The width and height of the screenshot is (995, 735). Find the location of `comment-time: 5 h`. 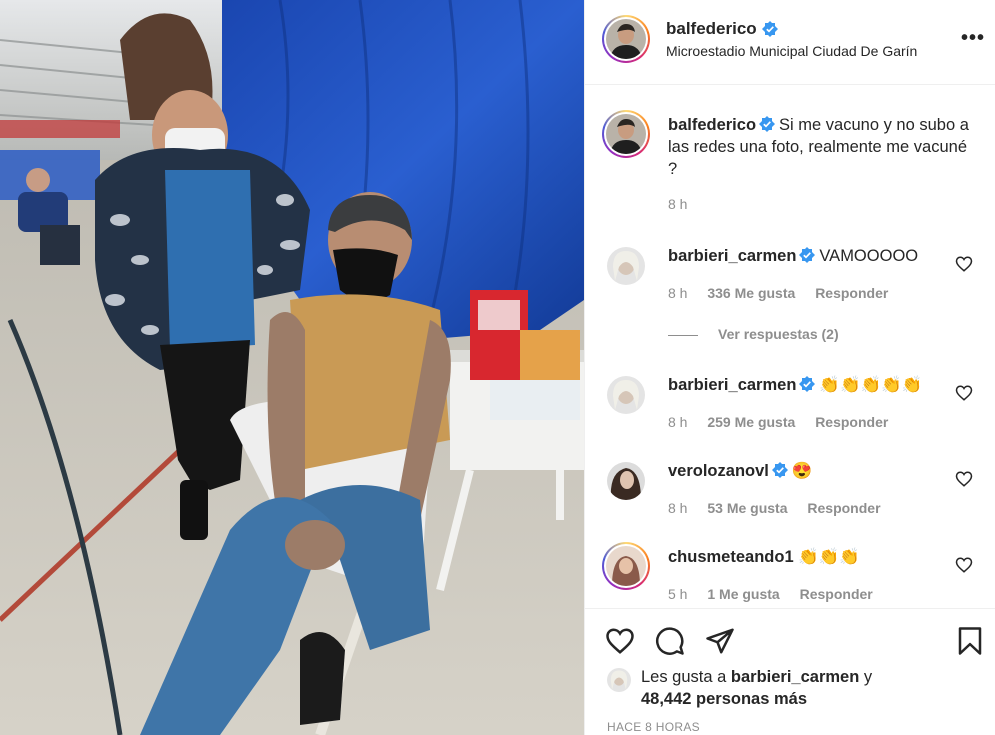

comment-time: 5 h is located at coordinates (677, 594).